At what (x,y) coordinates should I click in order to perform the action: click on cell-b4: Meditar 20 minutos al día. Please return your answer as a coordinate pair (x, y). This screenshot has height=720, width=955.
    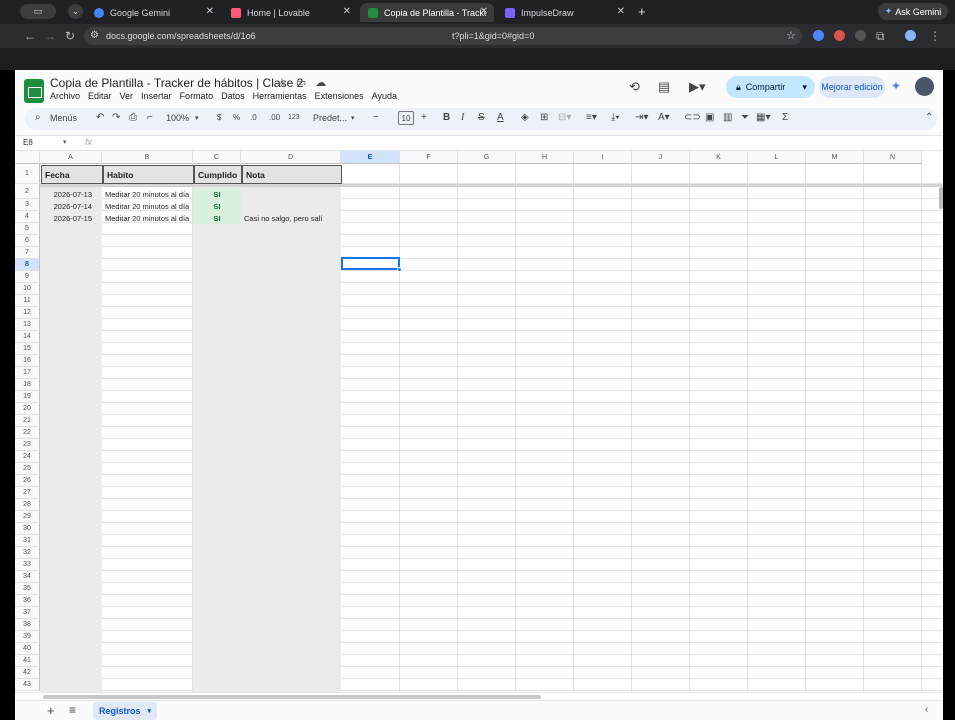
    Looking at the image, I should click on (147, 218).